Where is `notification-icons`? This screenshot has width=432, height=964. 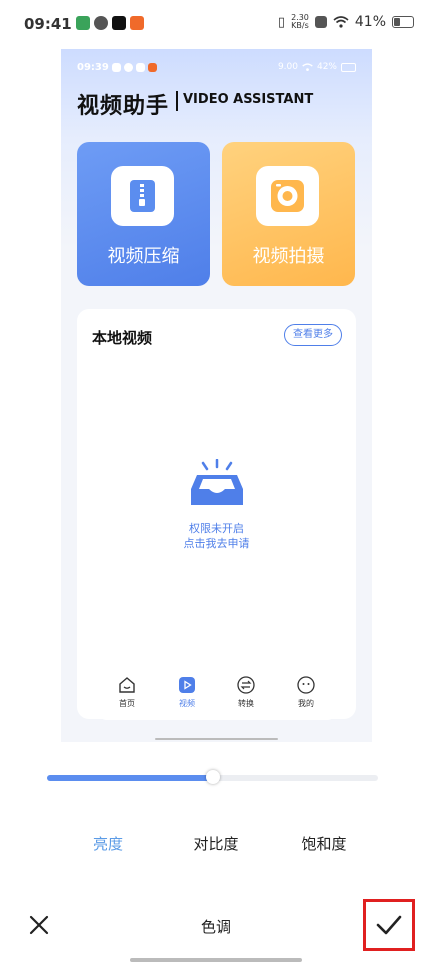 notification-icons is located at coordinates (110, 23).